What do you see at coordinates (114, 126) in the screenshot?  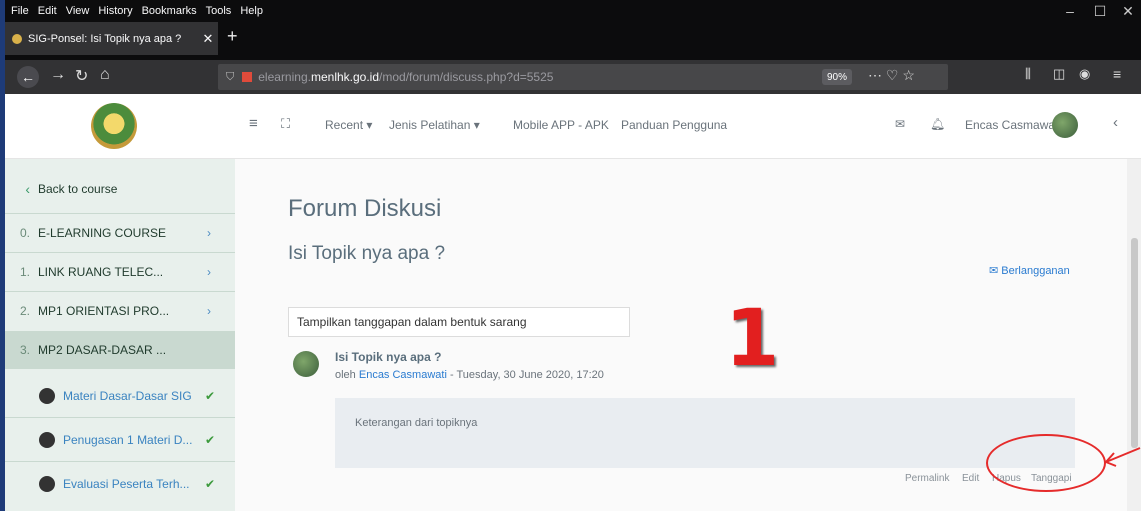 I see `site-logo` at bounding box center [114, 126].